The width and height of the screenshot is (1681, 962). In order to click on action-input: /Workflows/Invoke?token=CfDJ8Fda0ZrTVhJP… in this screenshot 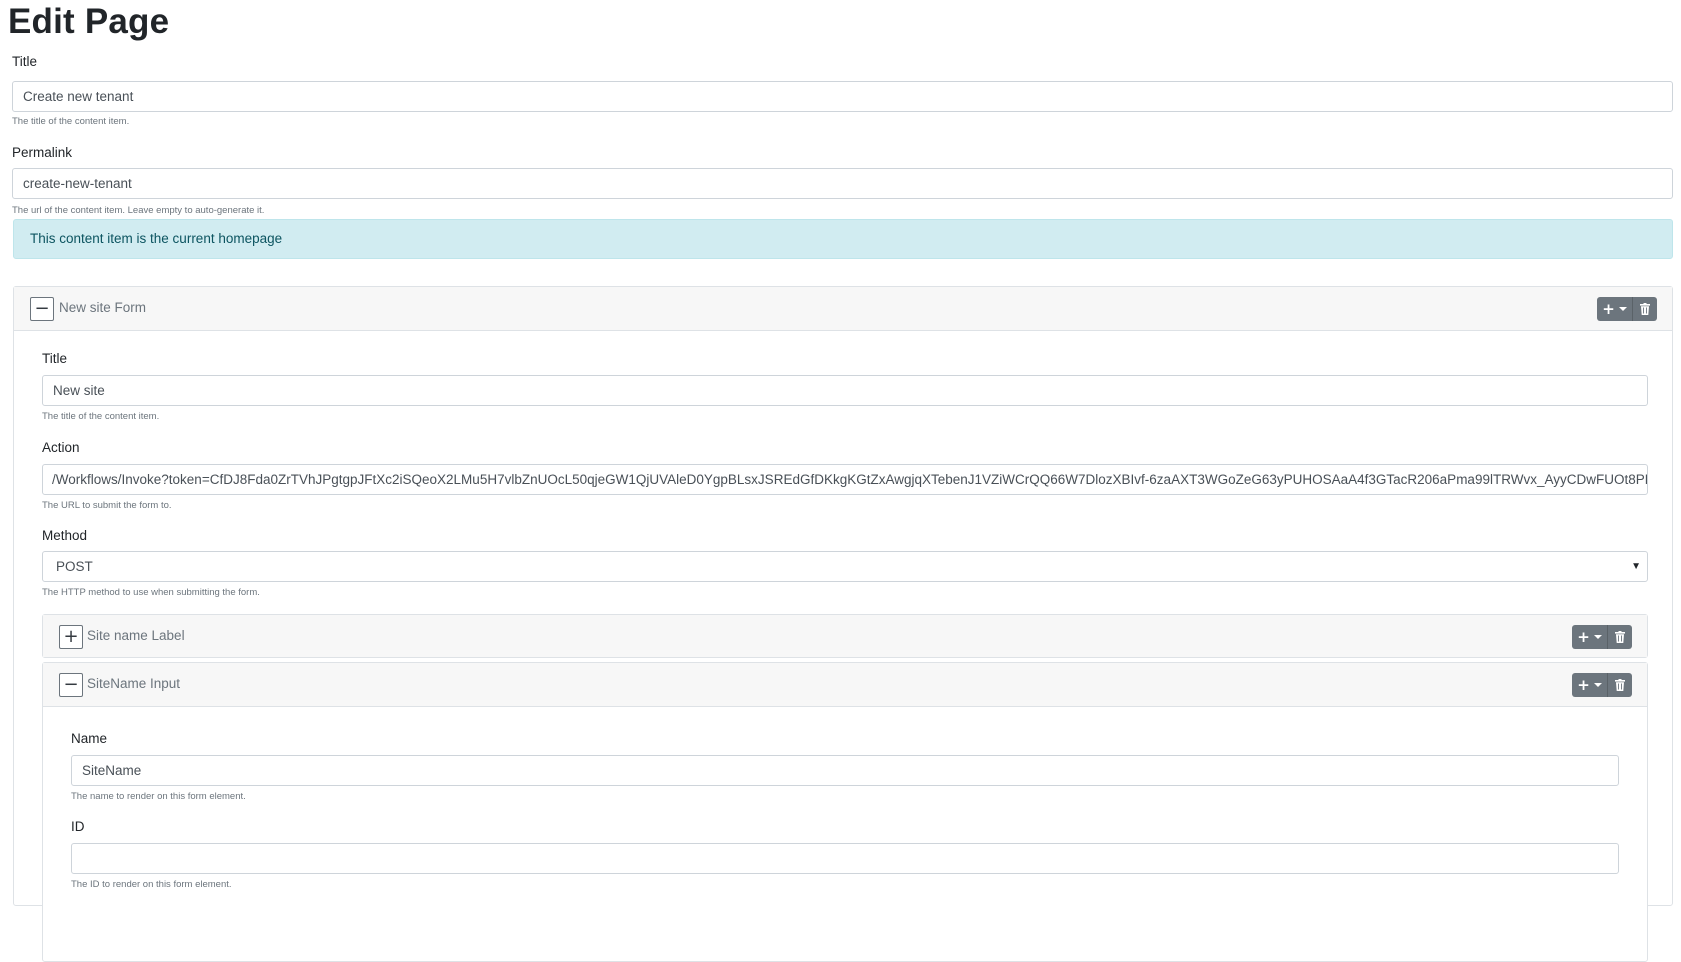, I will do `click(845, 479)`.